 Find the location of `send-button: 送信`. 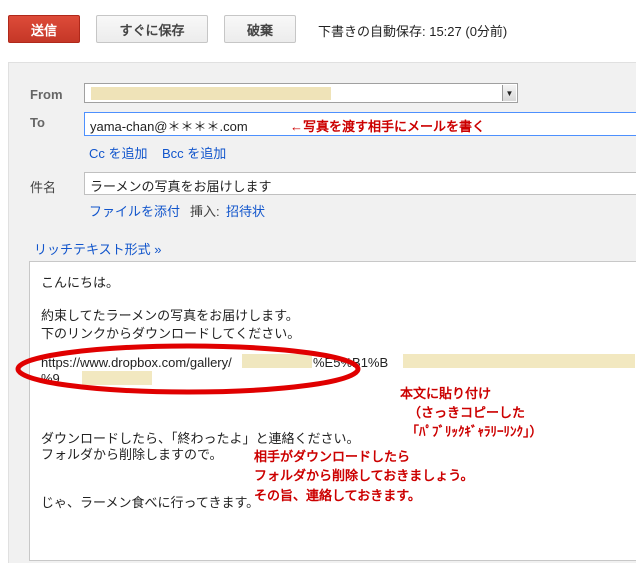

send-button: 送信 is located at coordinates (44, 29).